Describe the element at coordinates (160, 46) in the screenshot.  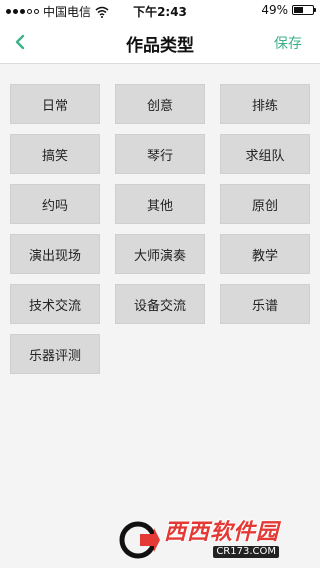
I see `page-title: 作品类型` at that location.